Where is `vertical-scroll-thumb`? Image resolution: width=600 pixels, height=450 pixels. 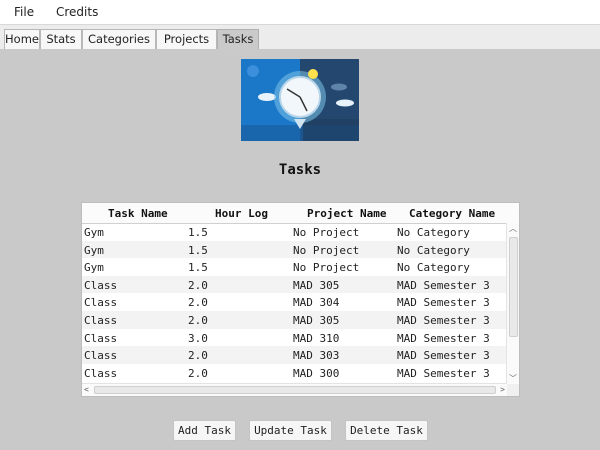
vertical-scroll-thumb is located at coordinates (513, 287).